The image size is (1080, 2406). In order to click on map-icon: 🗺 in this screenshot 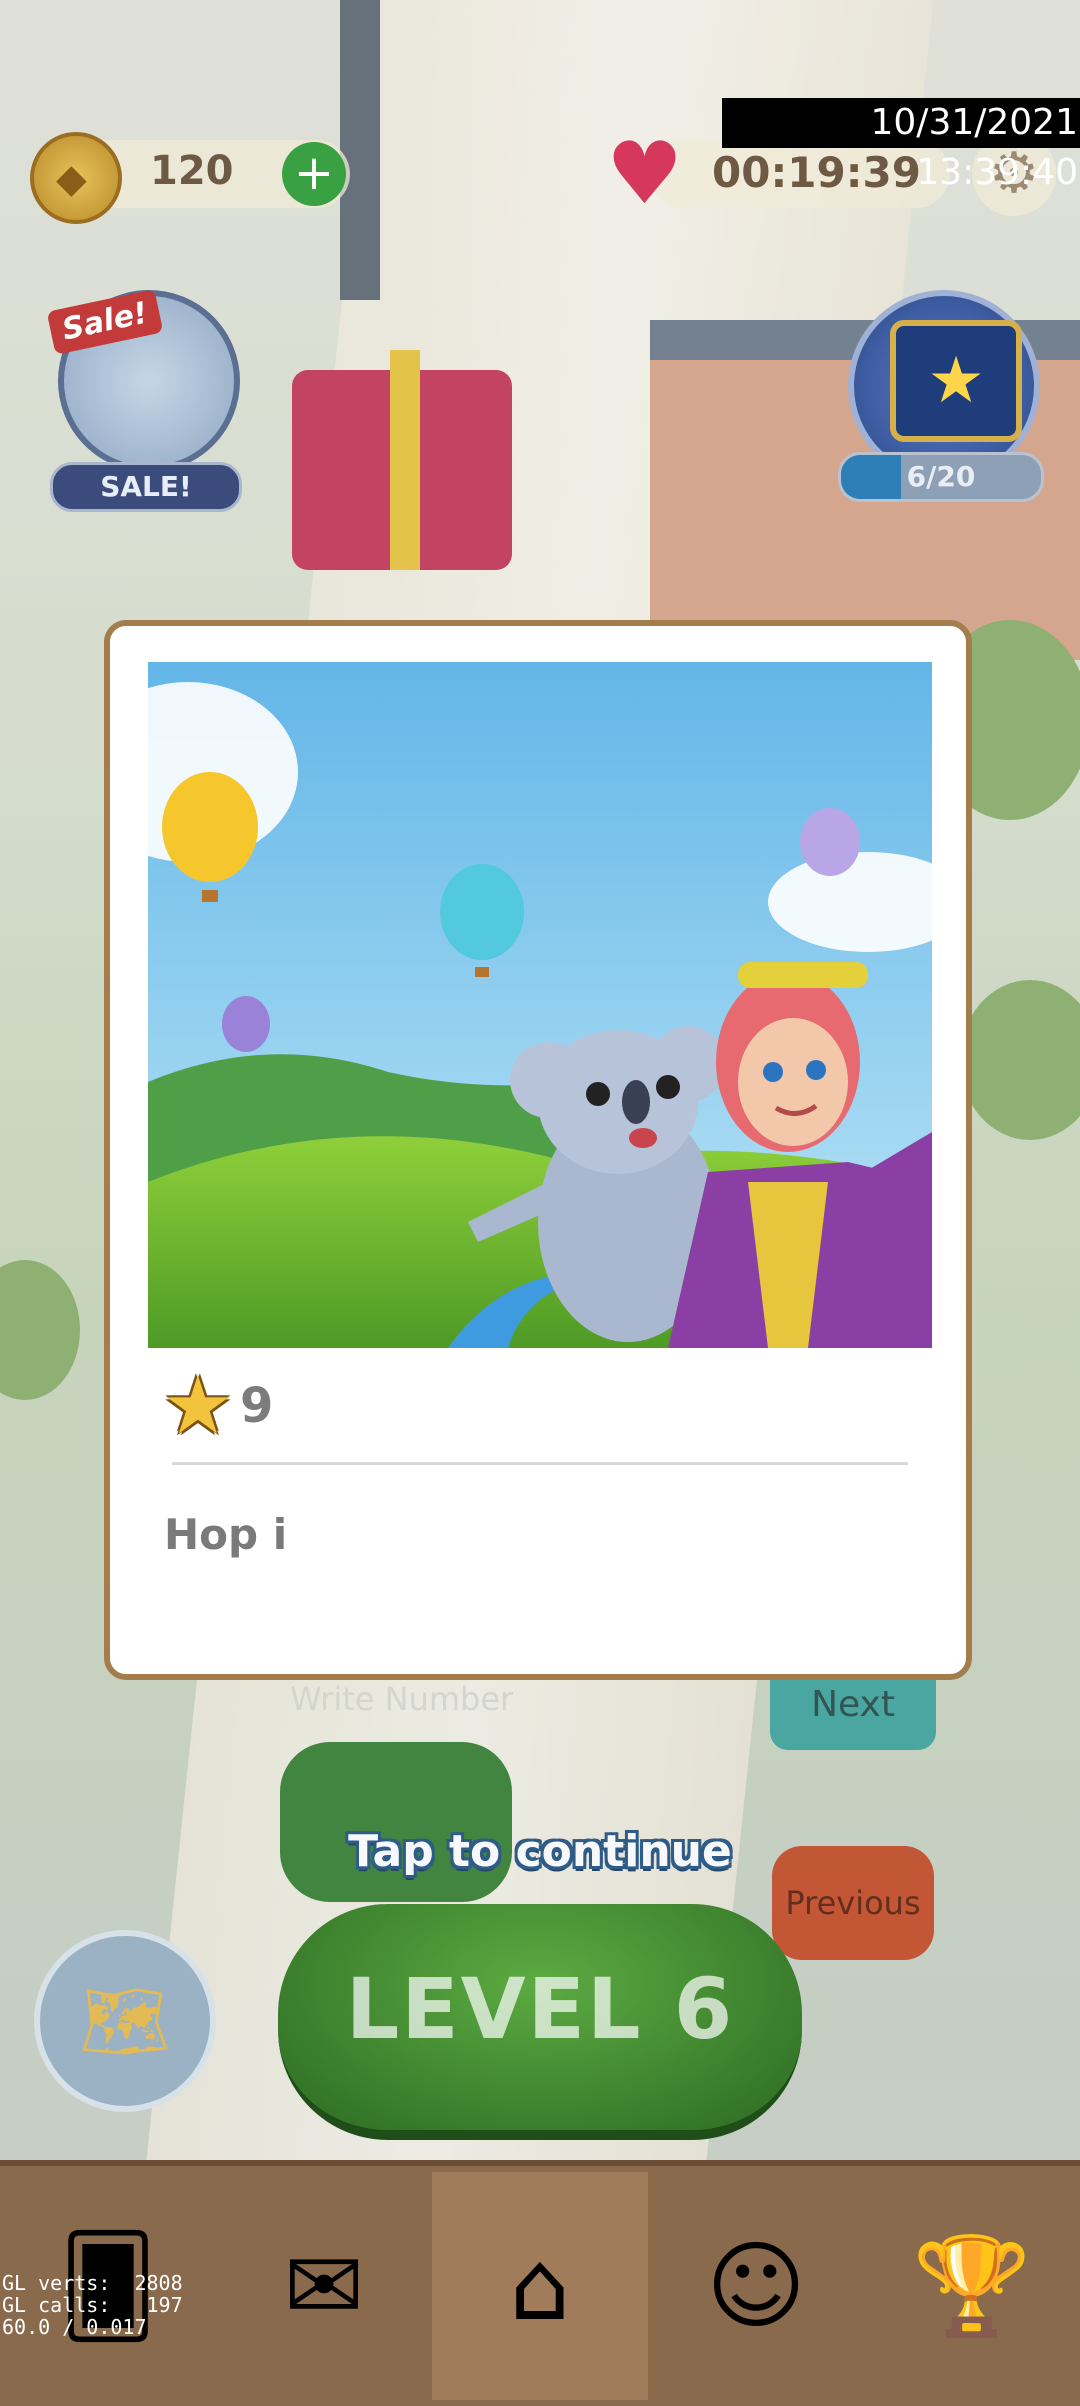, I will do `click(125, 2021)`.